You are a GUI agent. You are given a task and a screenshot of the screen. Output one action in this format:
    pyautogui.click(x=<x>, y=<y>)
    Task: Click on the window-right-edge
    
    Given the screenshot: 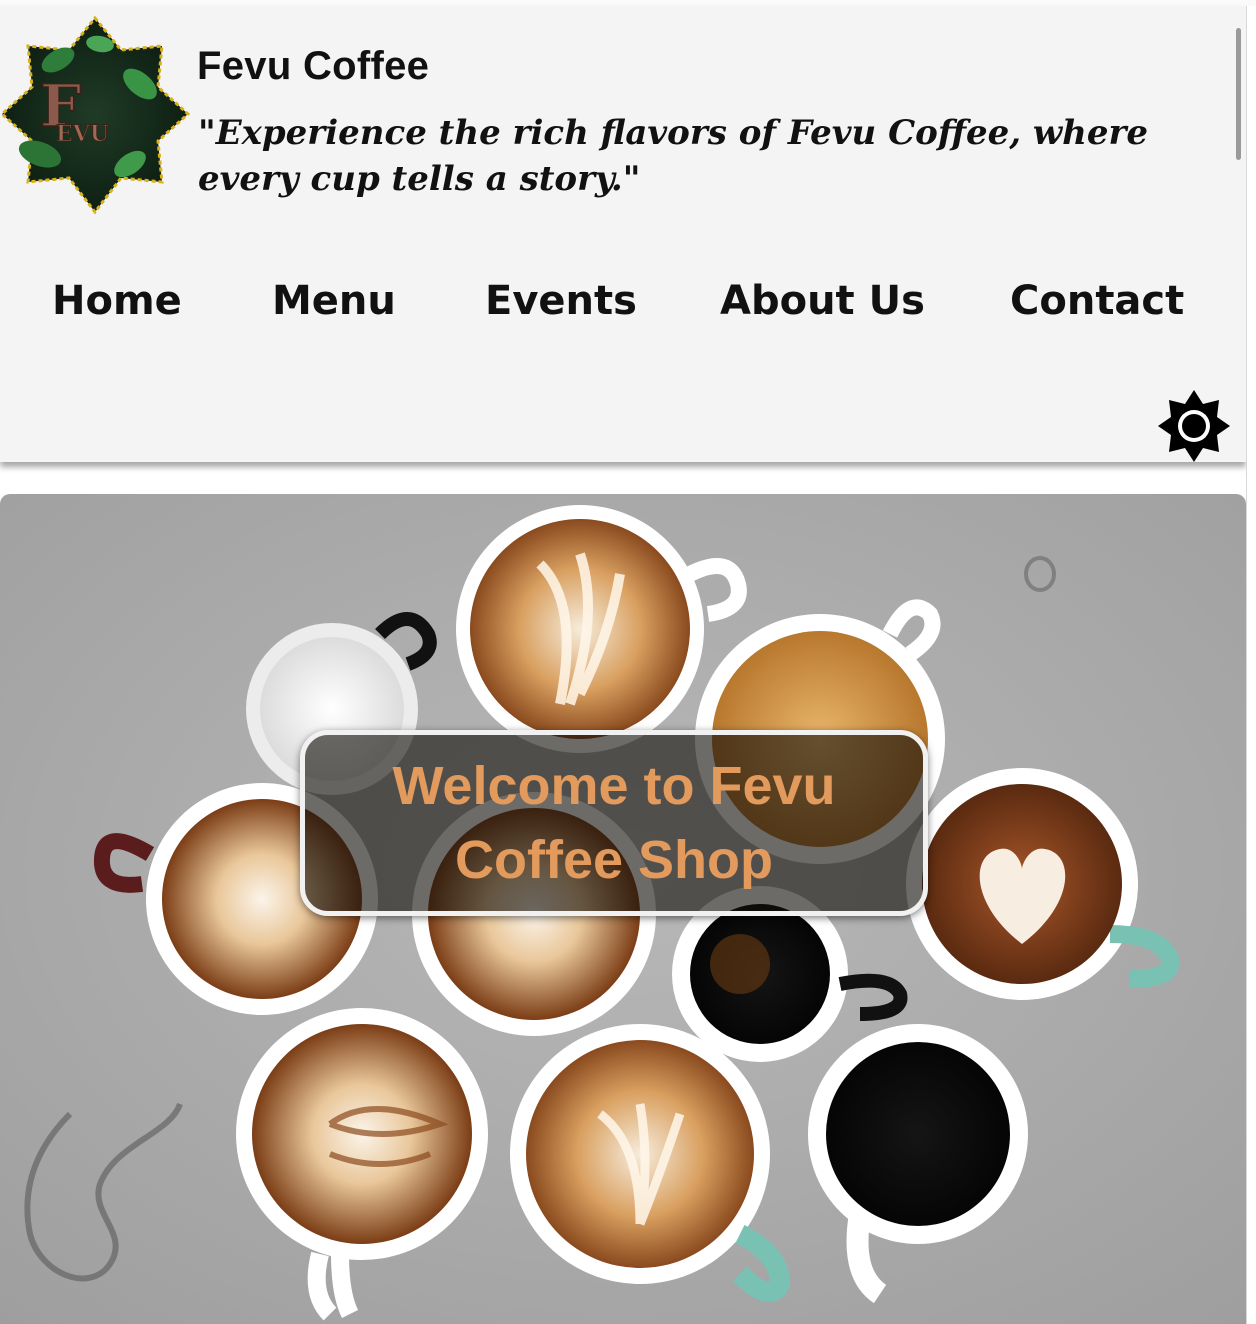 What is the action you would take?
    pyautogui.click(x=1251, y=665)
    